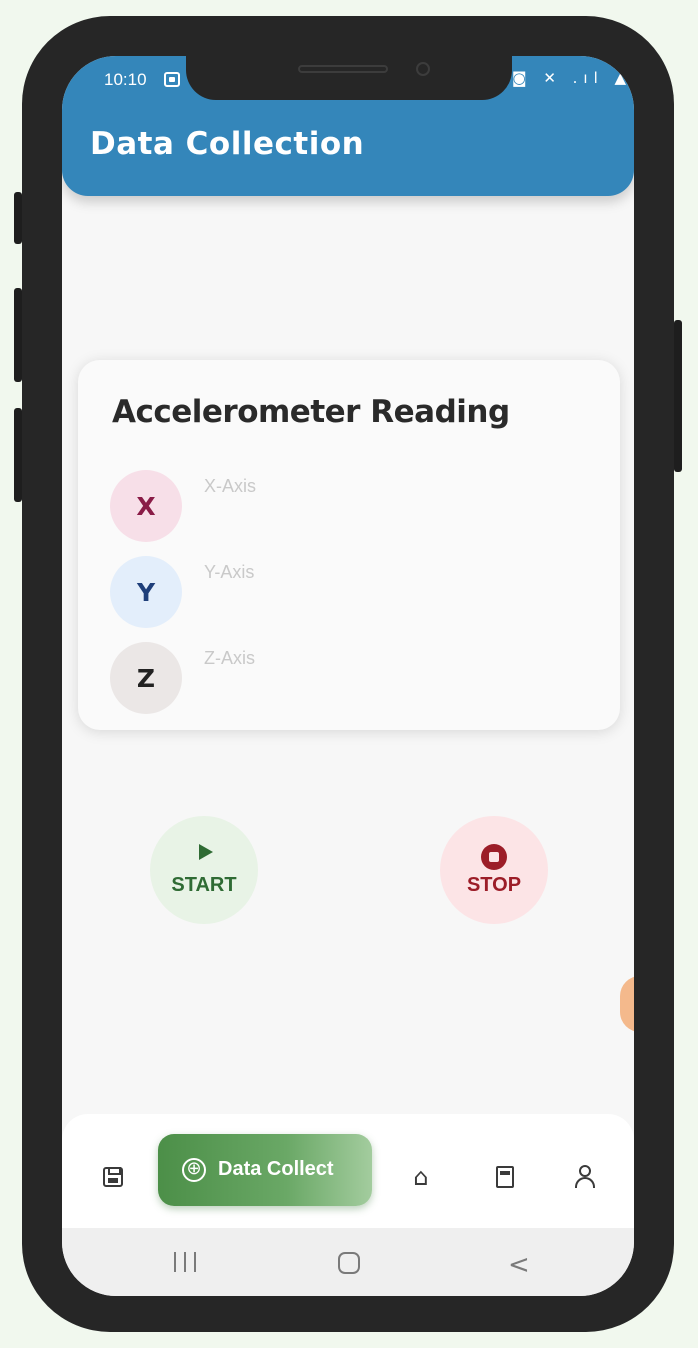  I want to click on document-icon, so click(505, 1177).